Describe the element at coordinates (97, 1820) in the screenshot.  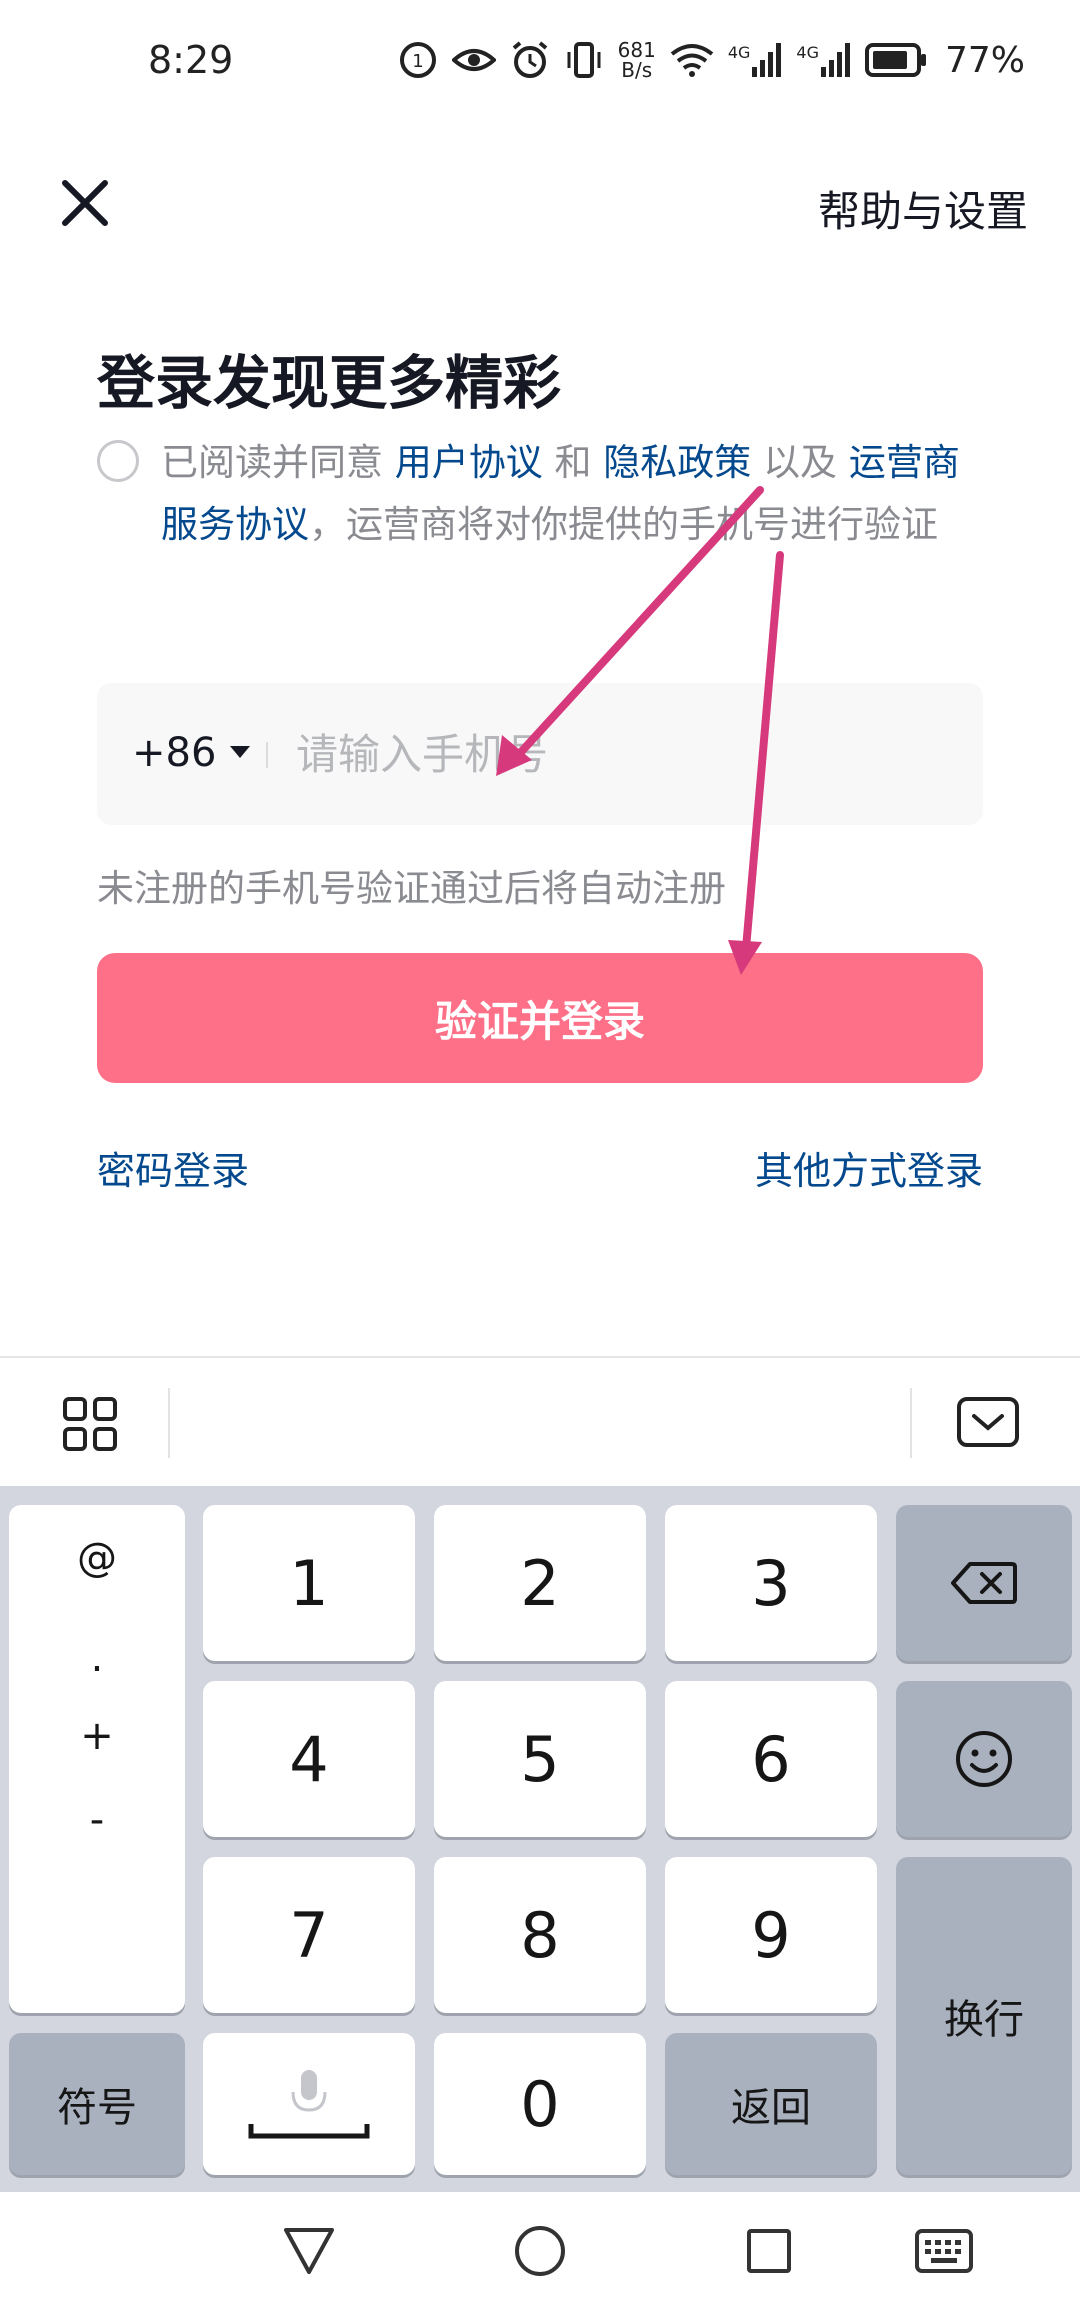
I see `key-minus: -` at that location.